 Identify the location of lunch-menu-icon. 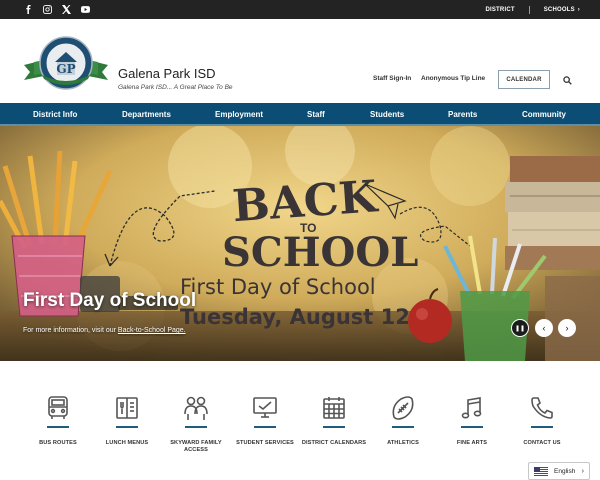
(127, 408).